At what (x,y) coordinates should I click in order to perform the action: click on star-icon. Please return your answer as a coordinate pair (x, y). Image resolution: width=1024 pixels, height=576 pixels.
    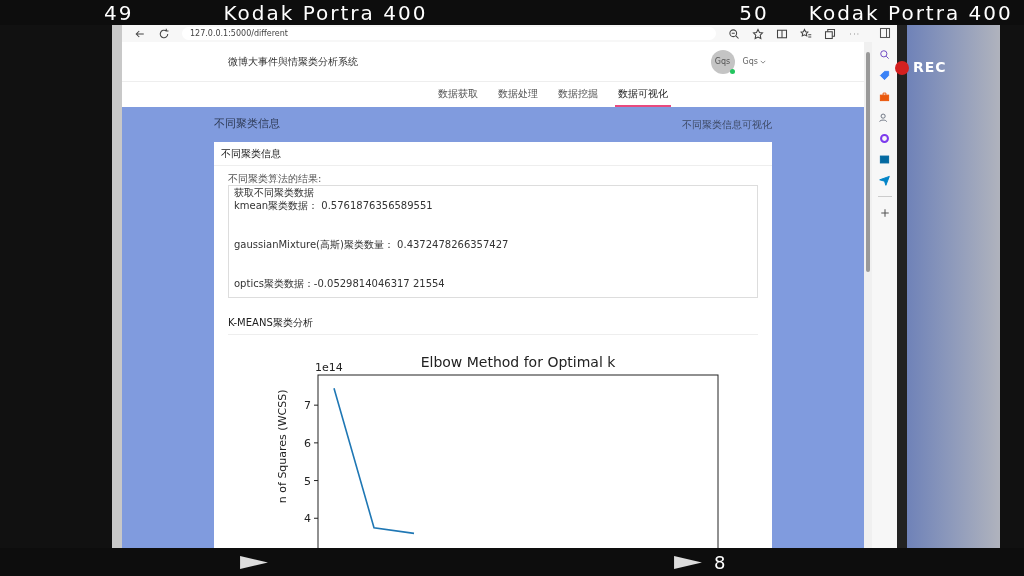
    Looking at the image, I should click on (758, 33).